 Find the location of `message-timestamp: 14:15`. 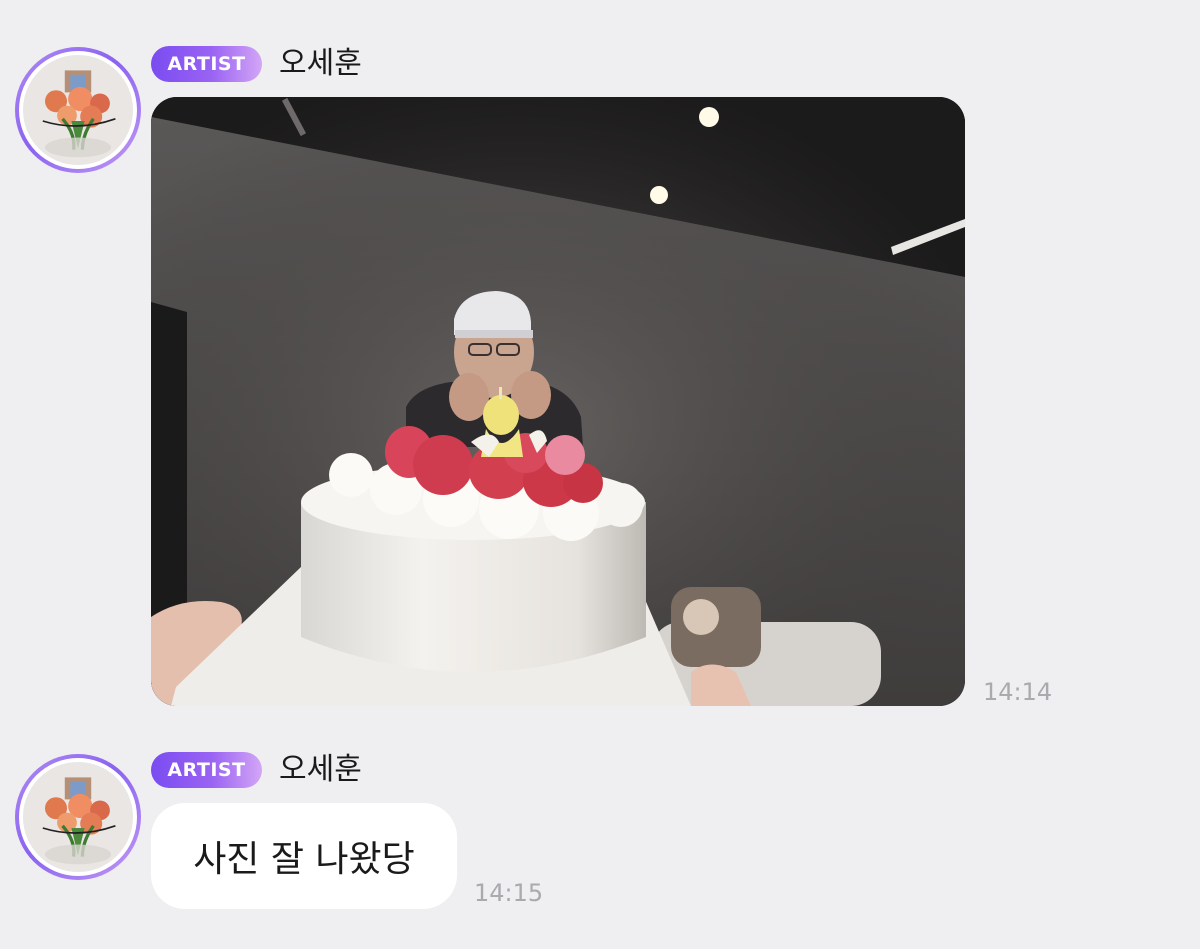

message-timestamp: 14:15 is located at coordinates (509, 893).